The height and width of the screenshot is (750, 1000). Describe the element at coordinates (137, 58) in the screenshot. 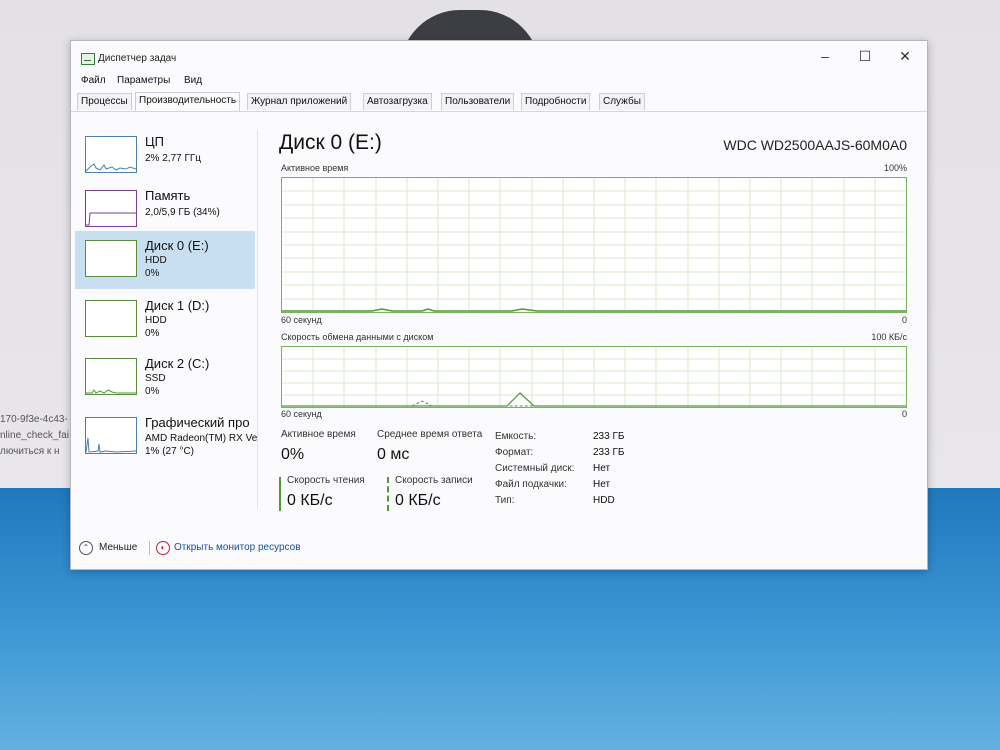

I see `window-title: Диспетчер задач` at that location.